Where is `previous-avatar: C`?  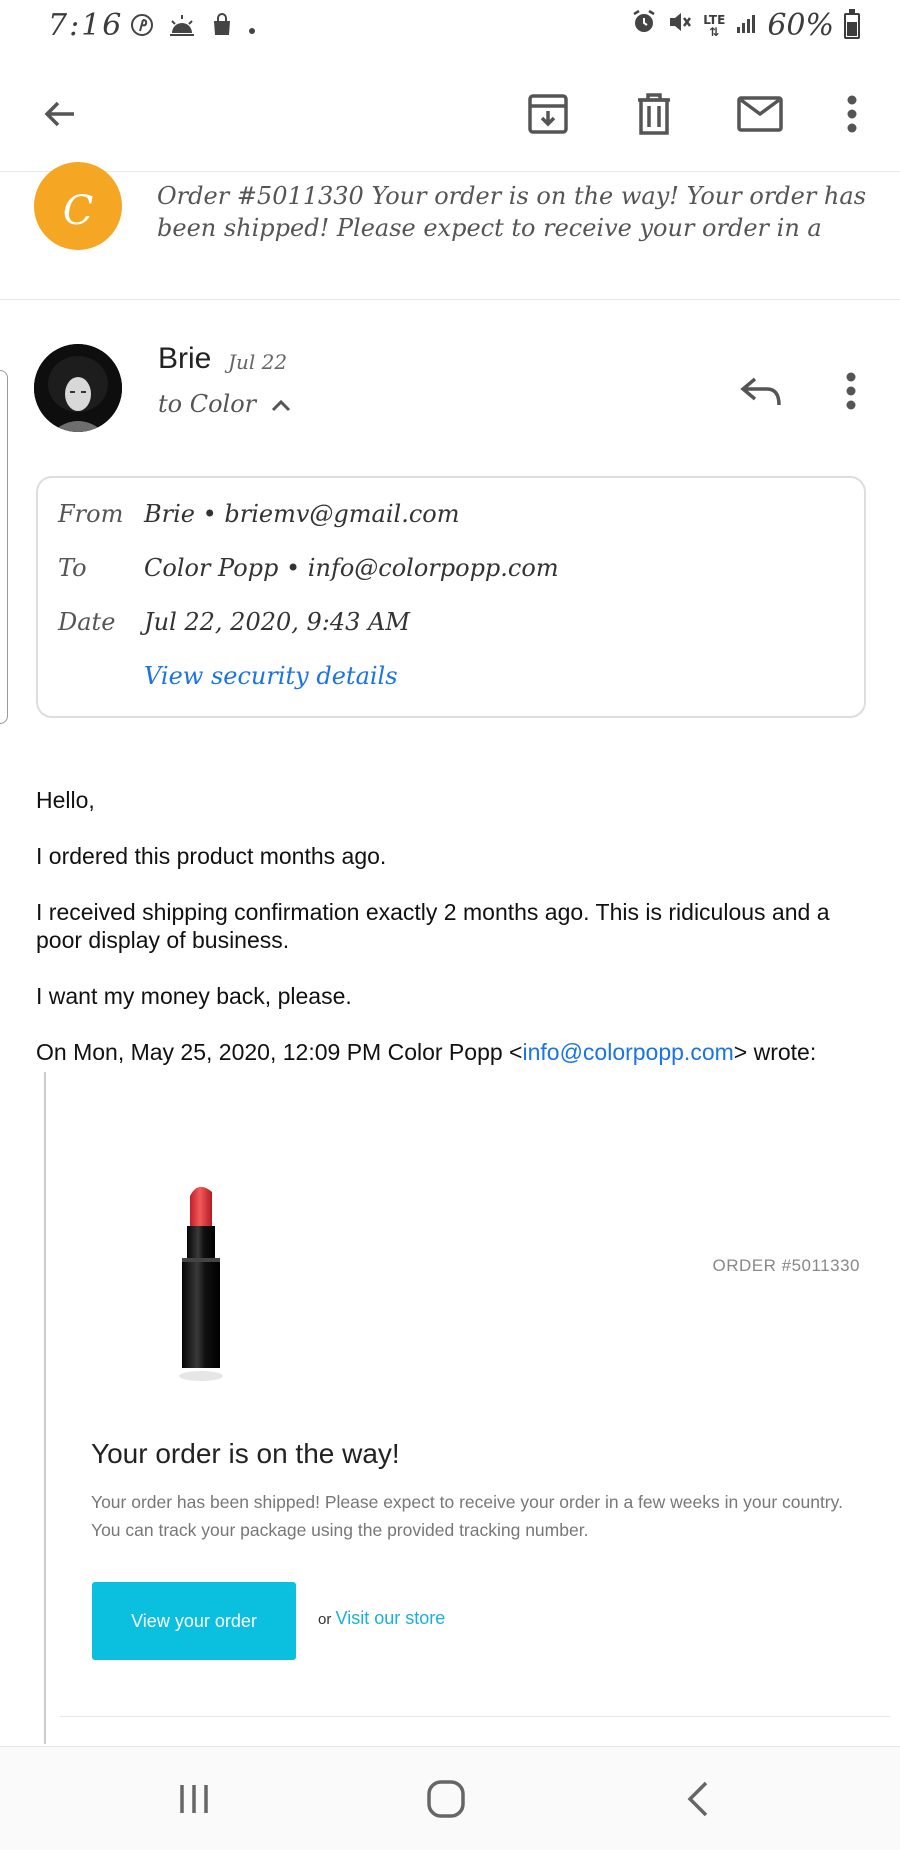
previous-avatar: C is located at coordinates (78, 206).